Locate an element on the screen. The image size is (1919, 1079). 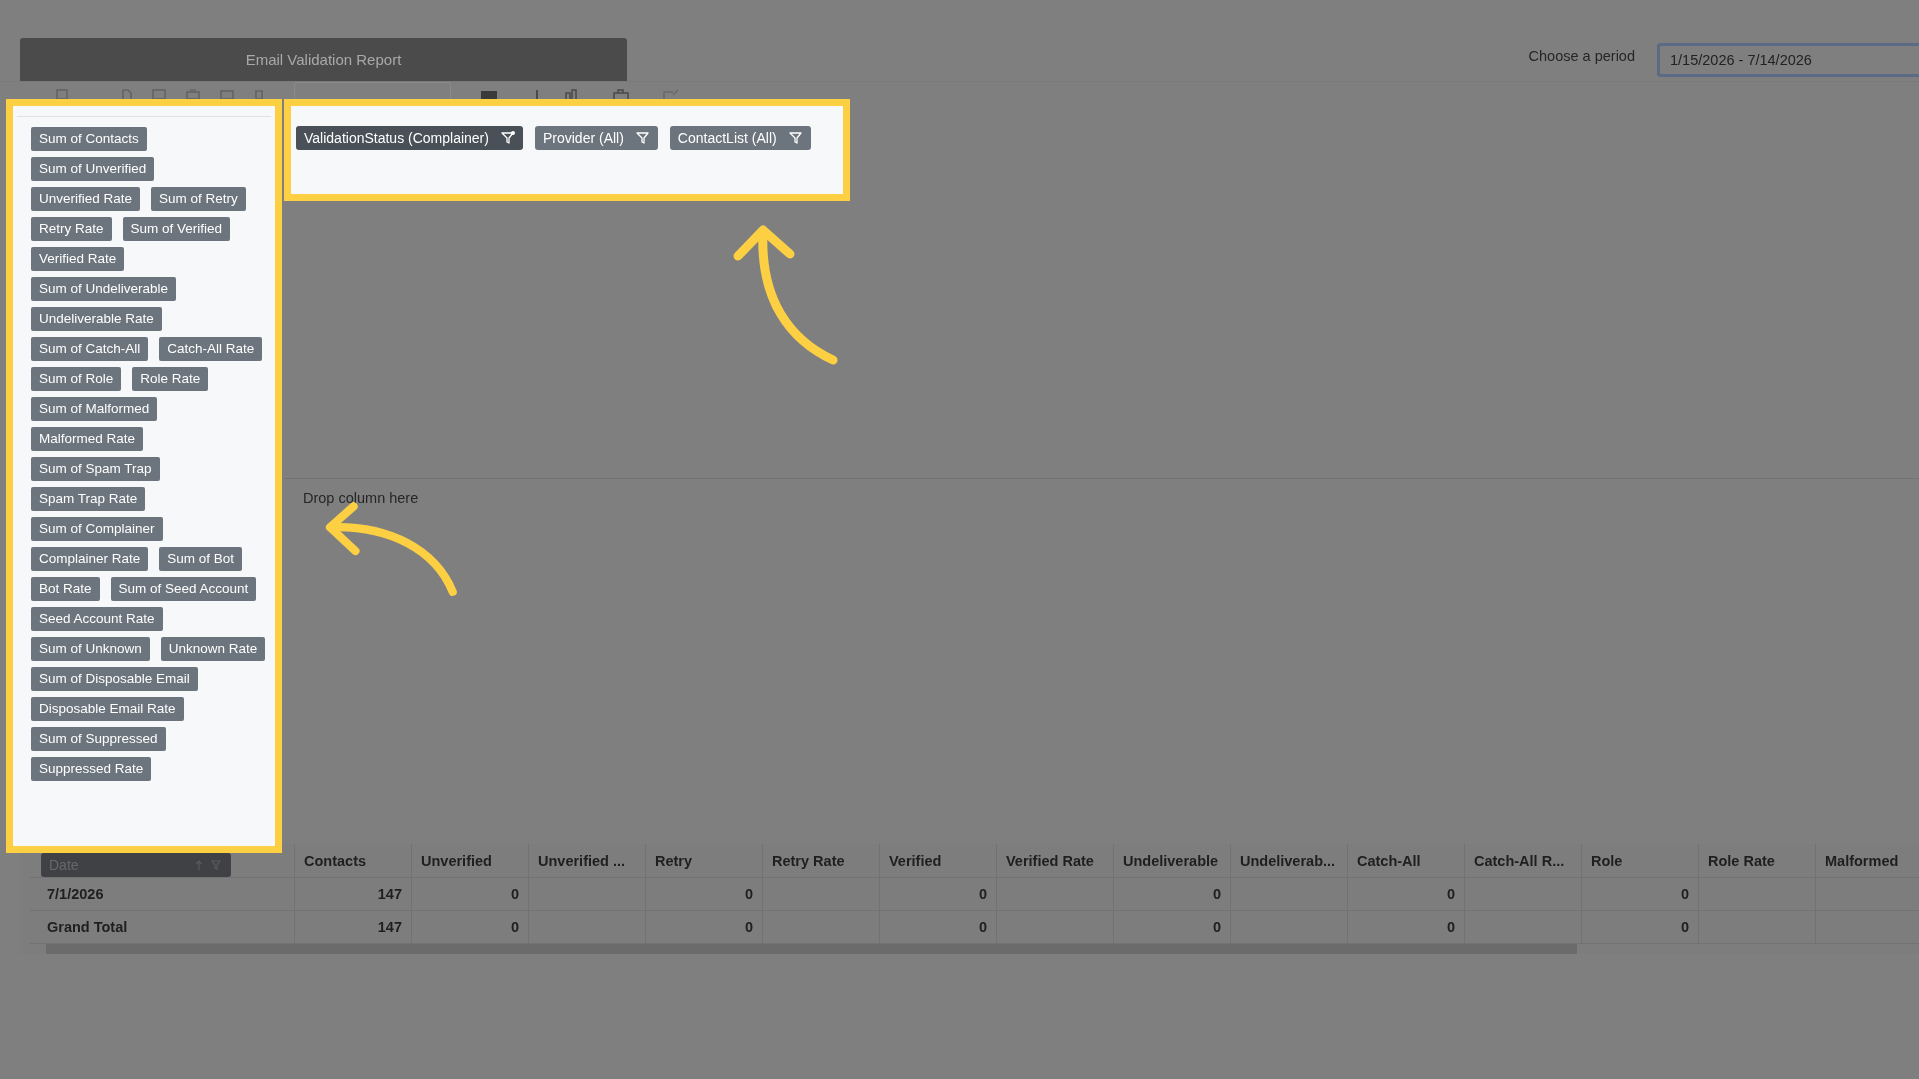
field-chip: Catch-All Rate is located at coordinates (211, 349).